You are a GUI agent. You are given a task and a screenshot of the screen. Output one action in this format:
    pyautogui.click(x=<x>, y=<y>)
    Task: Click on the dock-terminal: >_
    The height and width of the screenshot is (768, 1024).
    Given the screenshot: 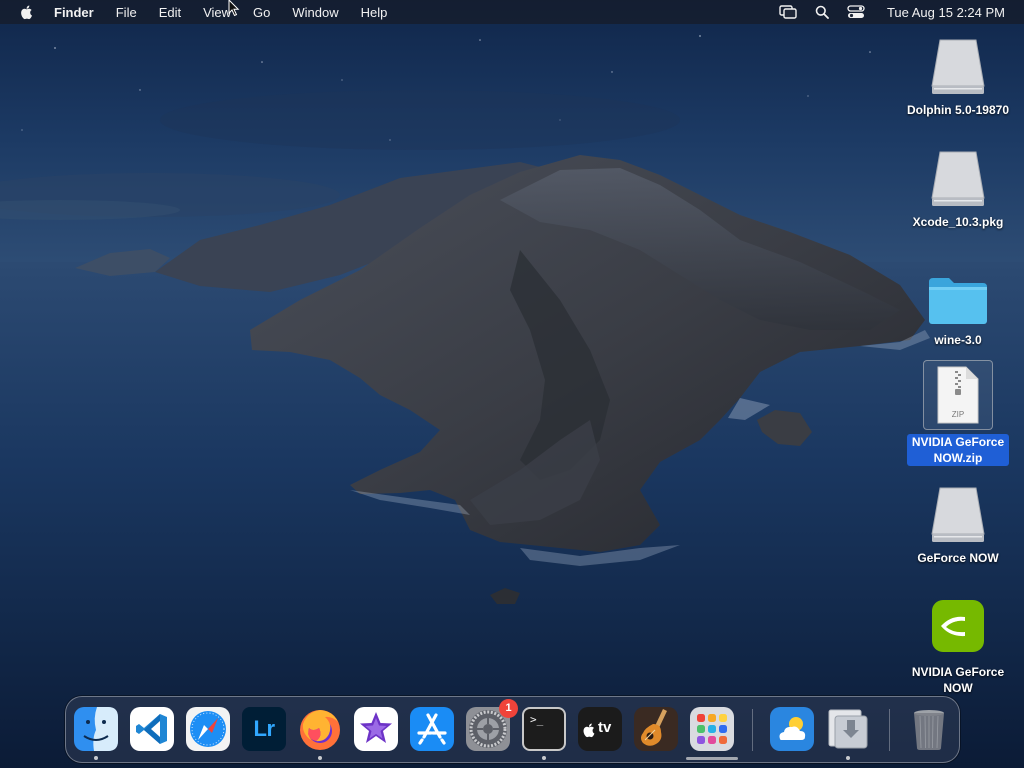 What is the action you would take?
    pyautogui.click(x=544, y=733)
    